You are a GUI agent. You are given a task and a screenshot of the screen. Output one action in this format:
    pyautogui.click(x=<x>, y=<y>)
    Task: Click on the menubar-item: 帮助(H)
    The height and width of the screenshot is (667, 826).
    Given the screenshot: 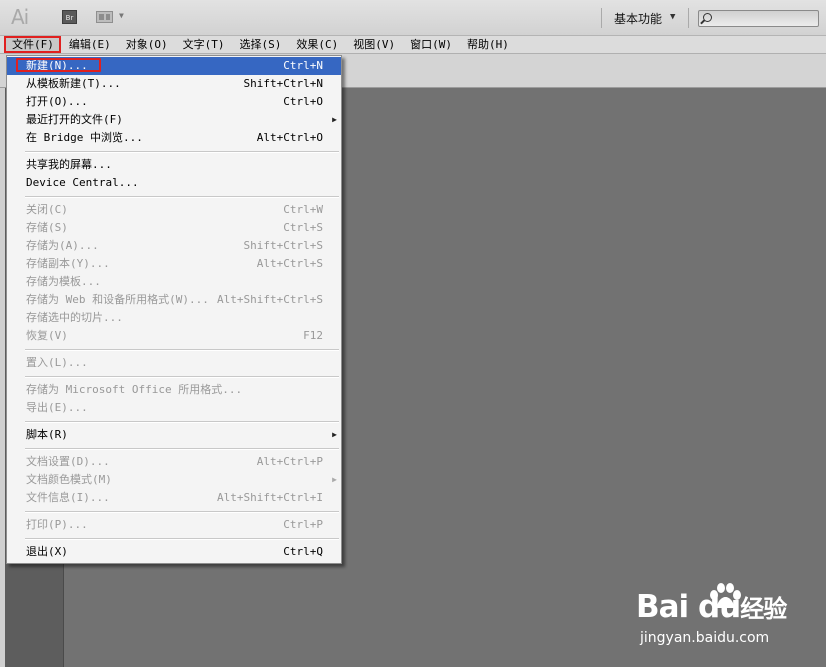 What is the action you would take?
    pyautogui.click(x=487, y=44)
    